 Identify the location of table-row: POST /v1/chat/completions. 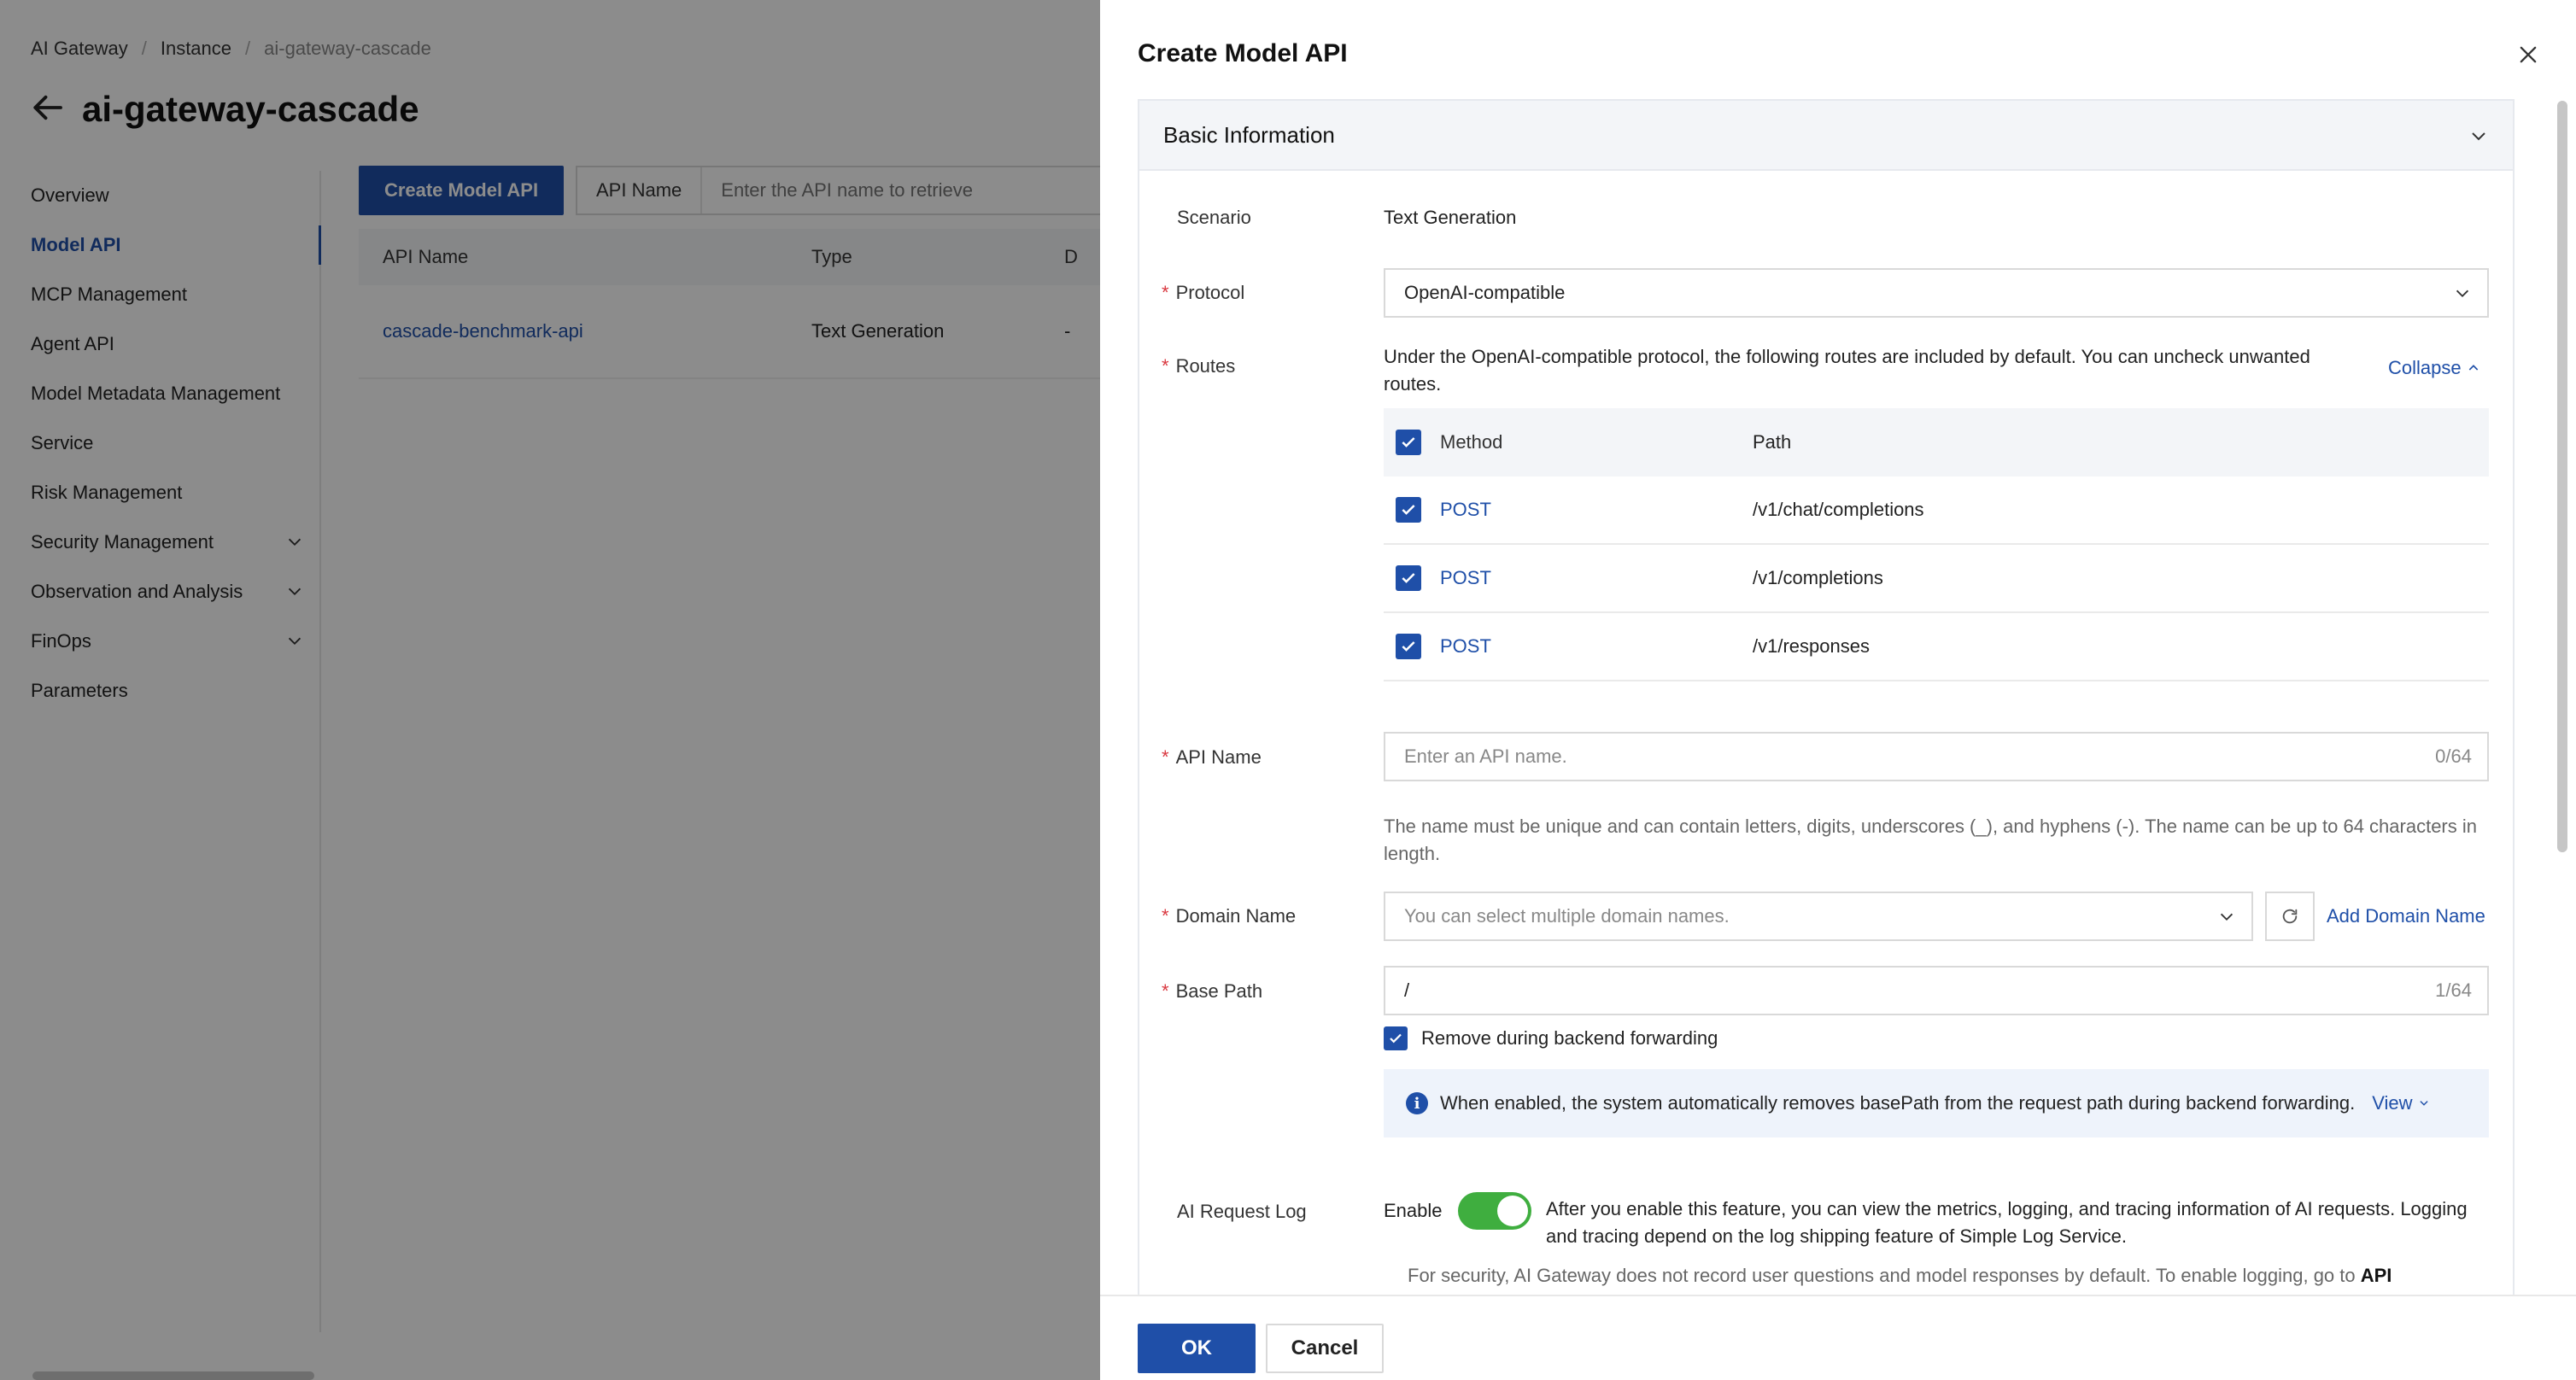
(1936, 511).